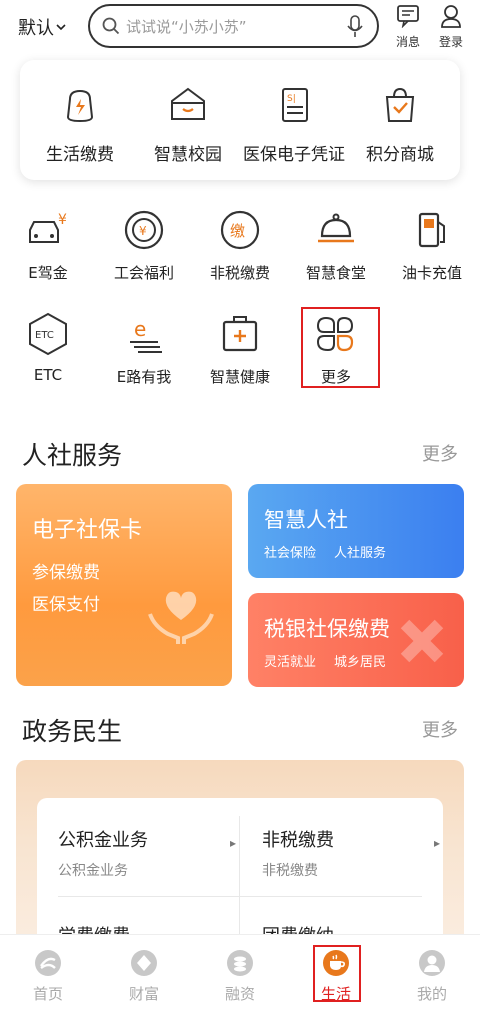 The height and width of the screenshot is (1015, 480). I want to click on cross-flower-icon, so click(422, 641).